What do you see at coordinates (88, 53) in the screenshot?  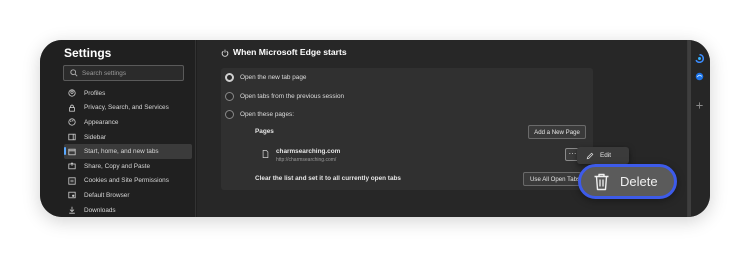 I see `settings-title: Settings` at bounding box center [88, 53].